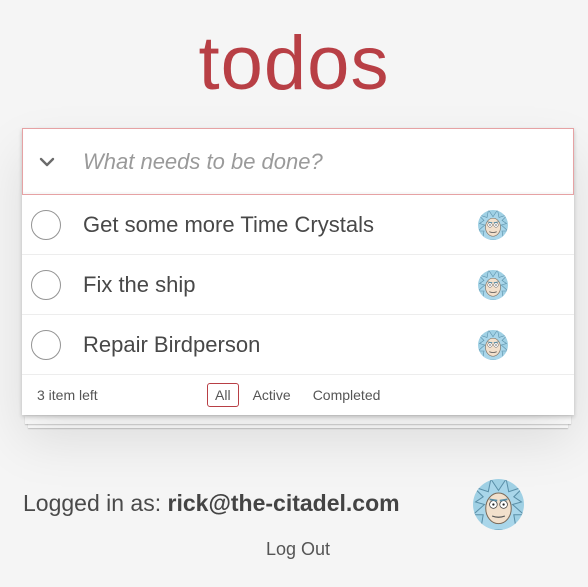 Image resolution: width=588 pixels, height=587 pixels. I want to click on filter-active: Active, so click(272, 395).